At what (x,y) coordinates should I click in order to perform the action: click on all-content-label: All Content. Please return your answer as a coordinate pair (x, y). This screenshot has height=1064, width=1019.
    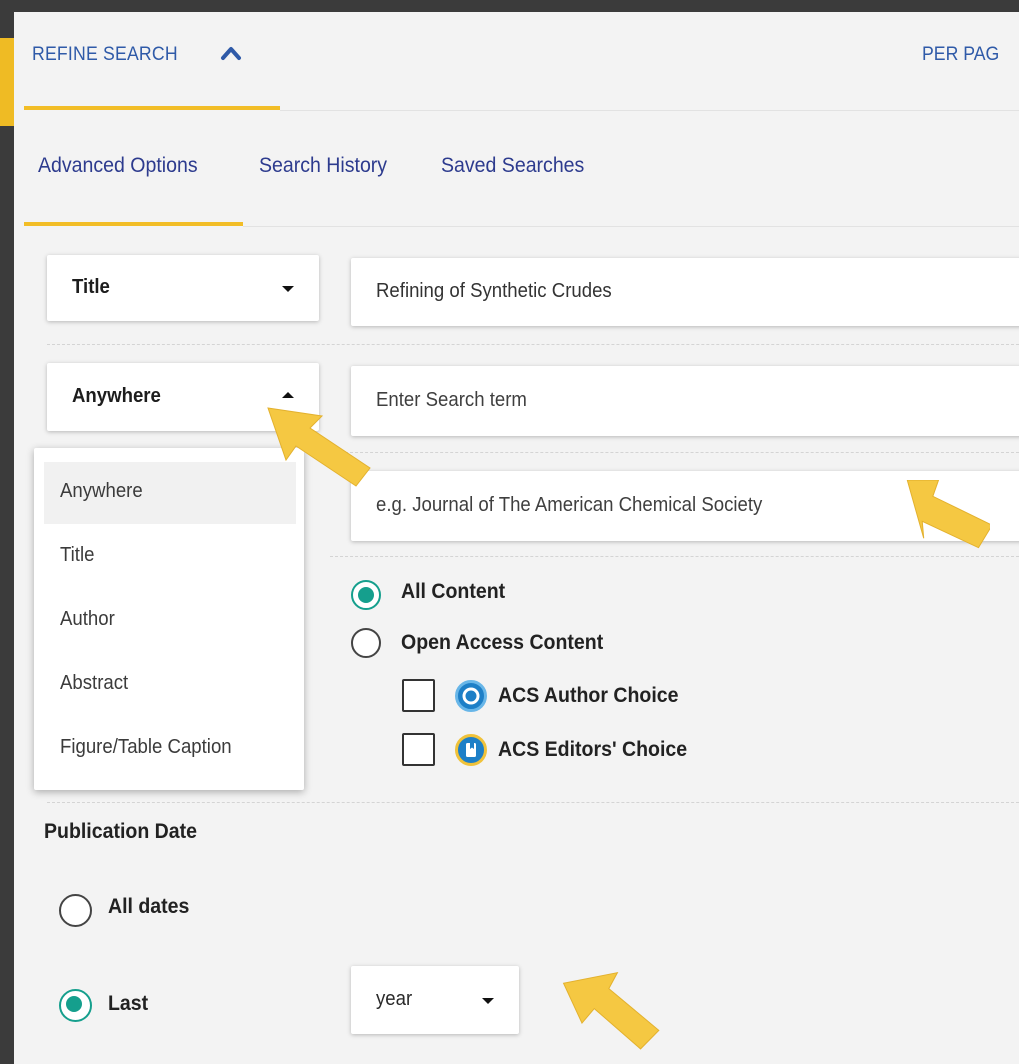
    Looking at the image, I should click on (453, 591).